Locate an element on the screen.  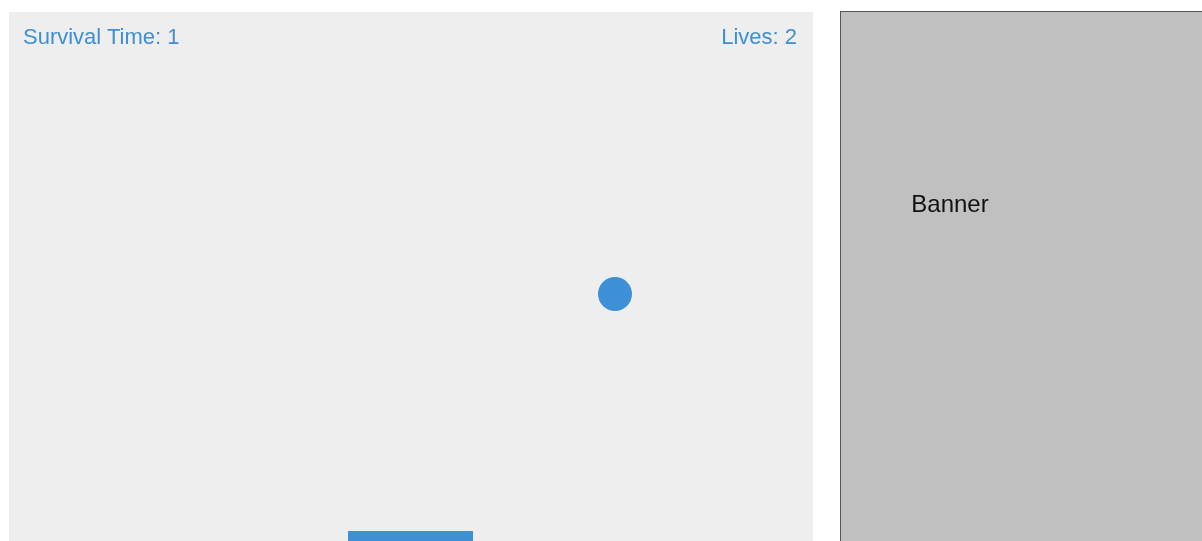
banner-label: Banner is located at coordinates (950, 204).